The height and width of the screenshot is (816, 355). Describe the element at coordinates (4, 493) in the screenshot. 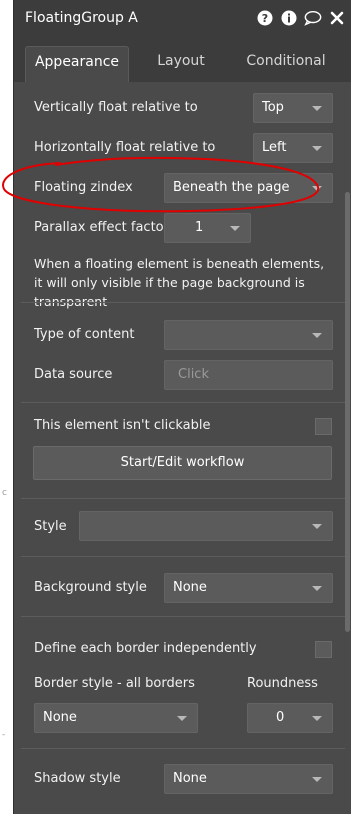

I see `background-artifact: c` at that location.